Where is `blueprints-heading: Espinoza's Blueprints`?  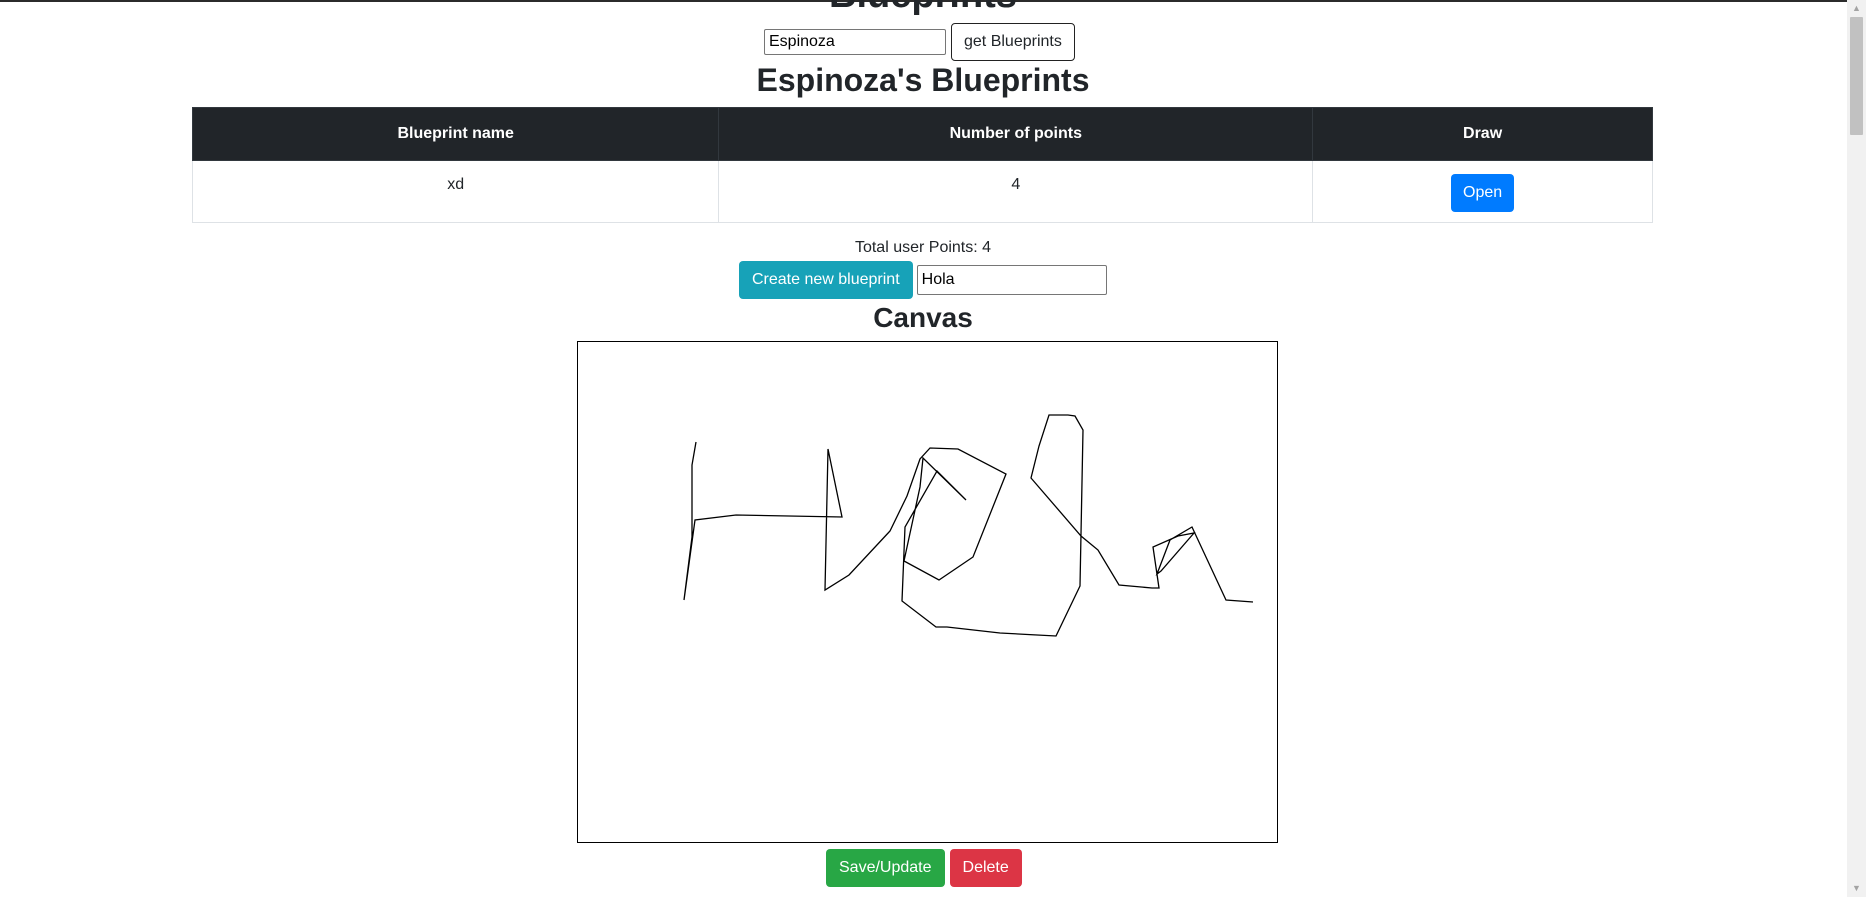 blueprints-heading: Espinoza's Blueprints is located at coordinates (923, 80).